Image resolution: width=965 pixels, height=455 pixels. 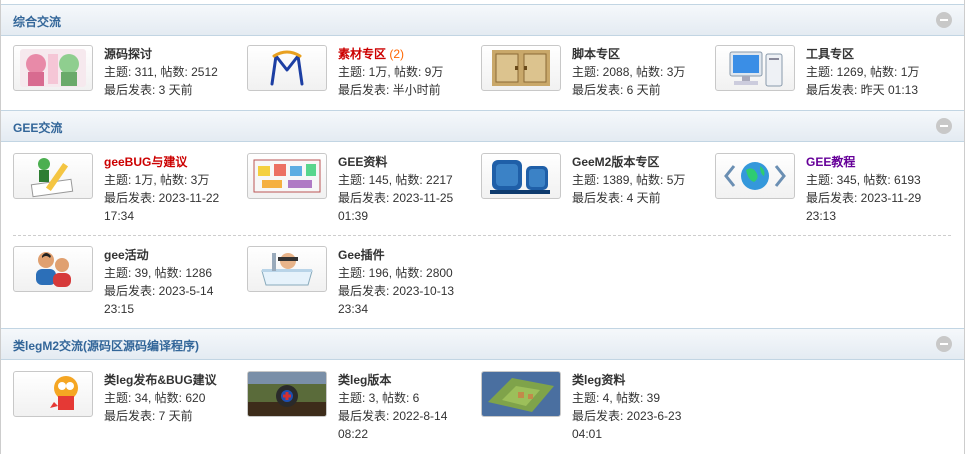 I want to click on forum-stats: 主题: 3, 帖数: 6, so click(x=379, y=398).